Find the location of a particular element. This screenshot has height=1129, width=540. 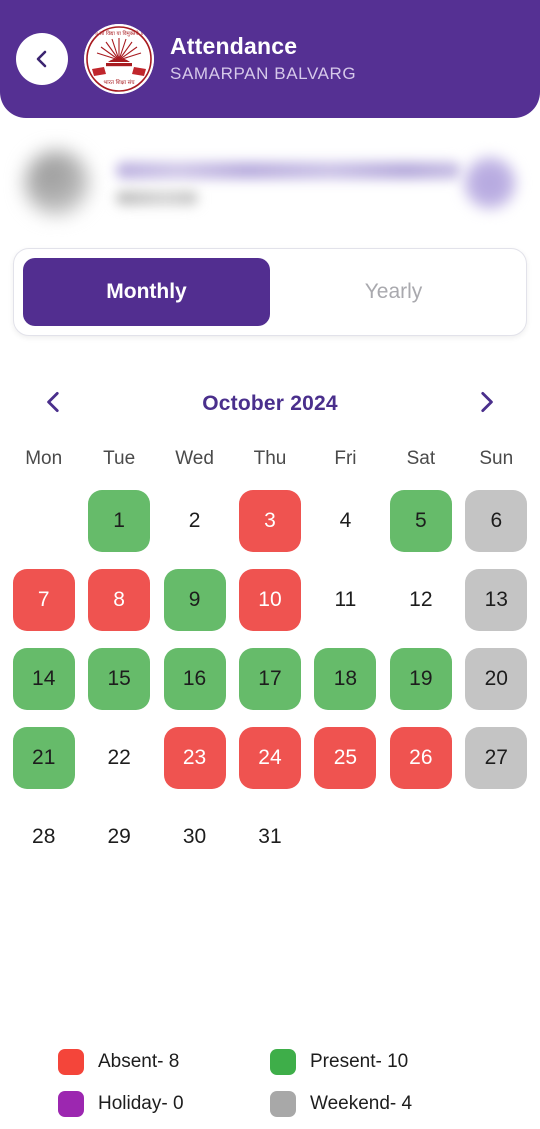

day-30-none: 30 is located at coordinates (195, 837).